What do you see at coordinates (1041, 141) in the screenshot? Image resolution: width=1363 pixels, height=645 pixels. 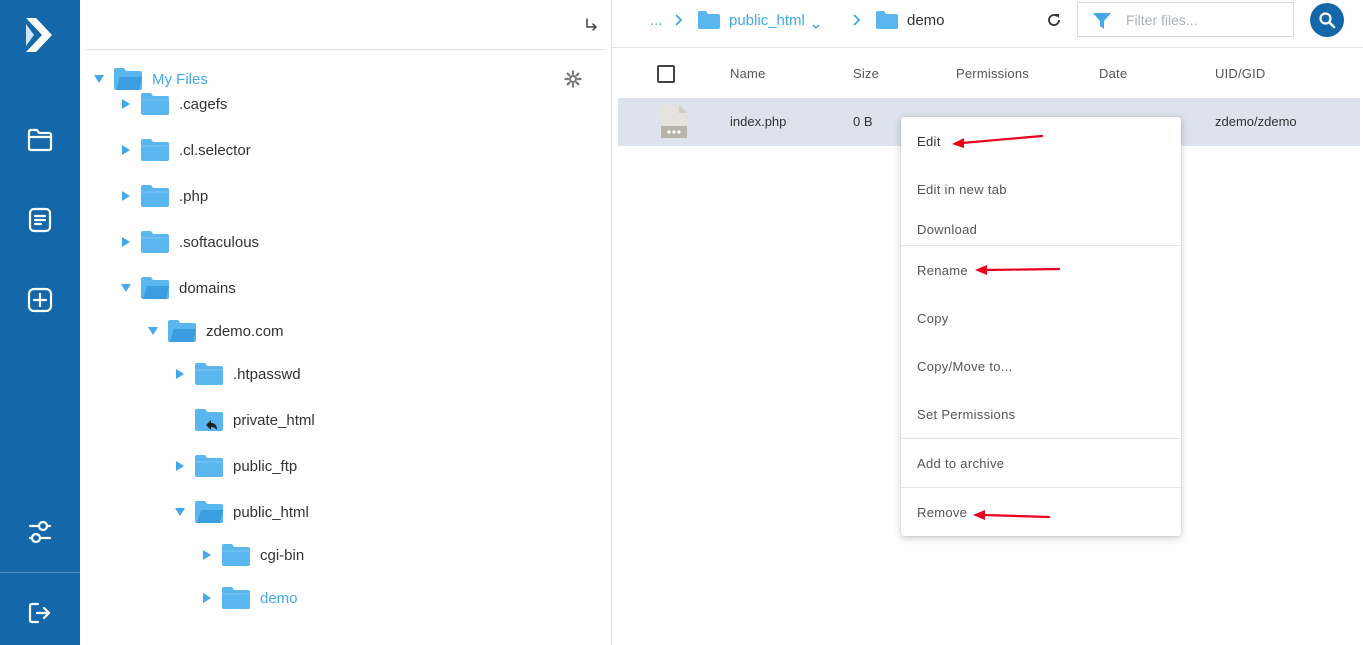 I see `menu-item-edit: Edit` at bounding box center [1041, 141].